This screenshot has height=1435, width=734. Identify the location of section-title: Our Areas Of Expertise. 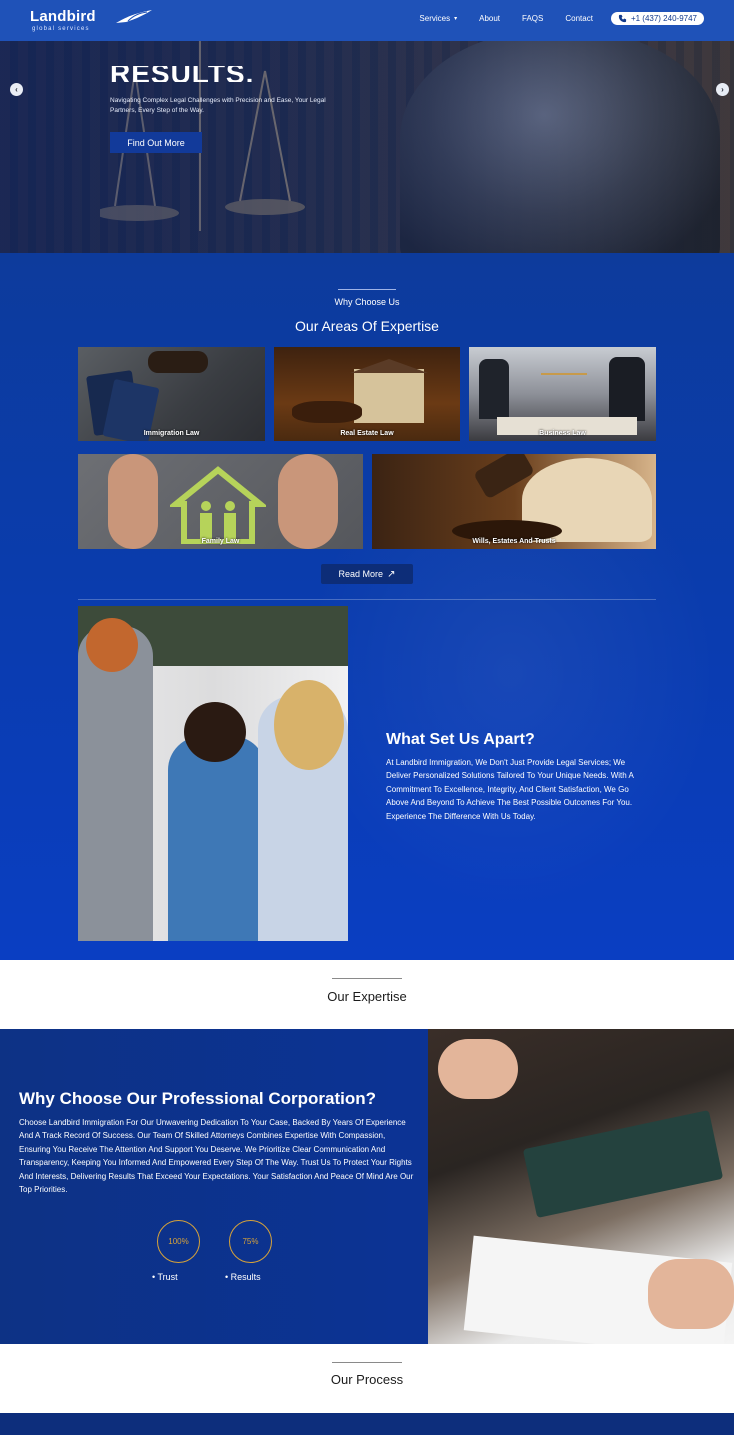
(367, 326).